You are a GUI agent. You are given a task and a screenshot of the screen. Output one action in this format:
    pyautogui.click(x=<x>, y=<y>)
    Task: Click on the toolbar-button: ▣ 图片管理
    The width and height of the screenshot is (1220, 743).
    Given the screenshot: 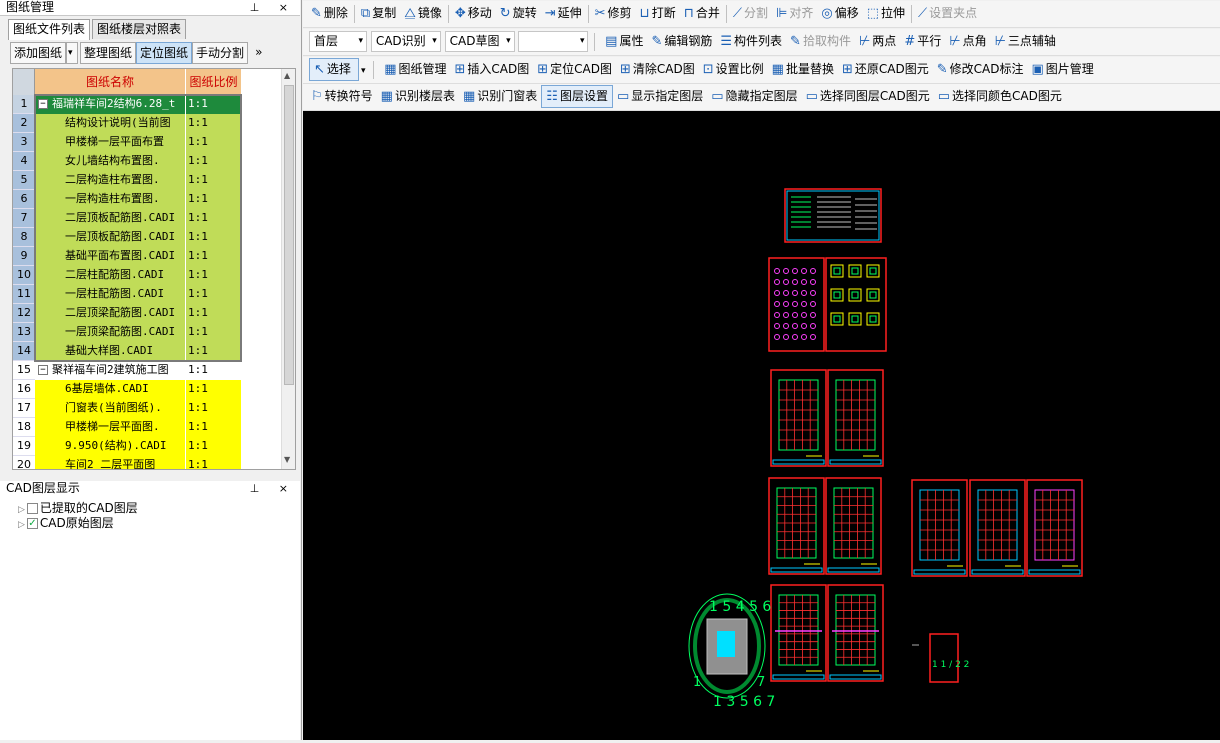 What is the action you would take?
    pyautogui.click(x=1062, y=69)
    